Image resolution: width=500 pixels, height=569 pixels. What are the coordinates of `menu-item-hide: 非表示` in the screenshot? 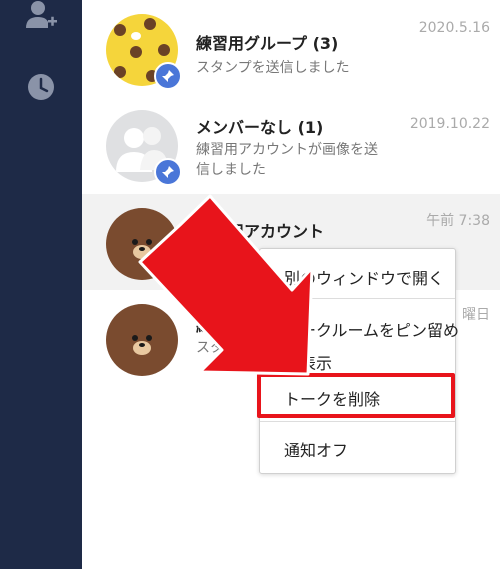 It's located at (308, 362).